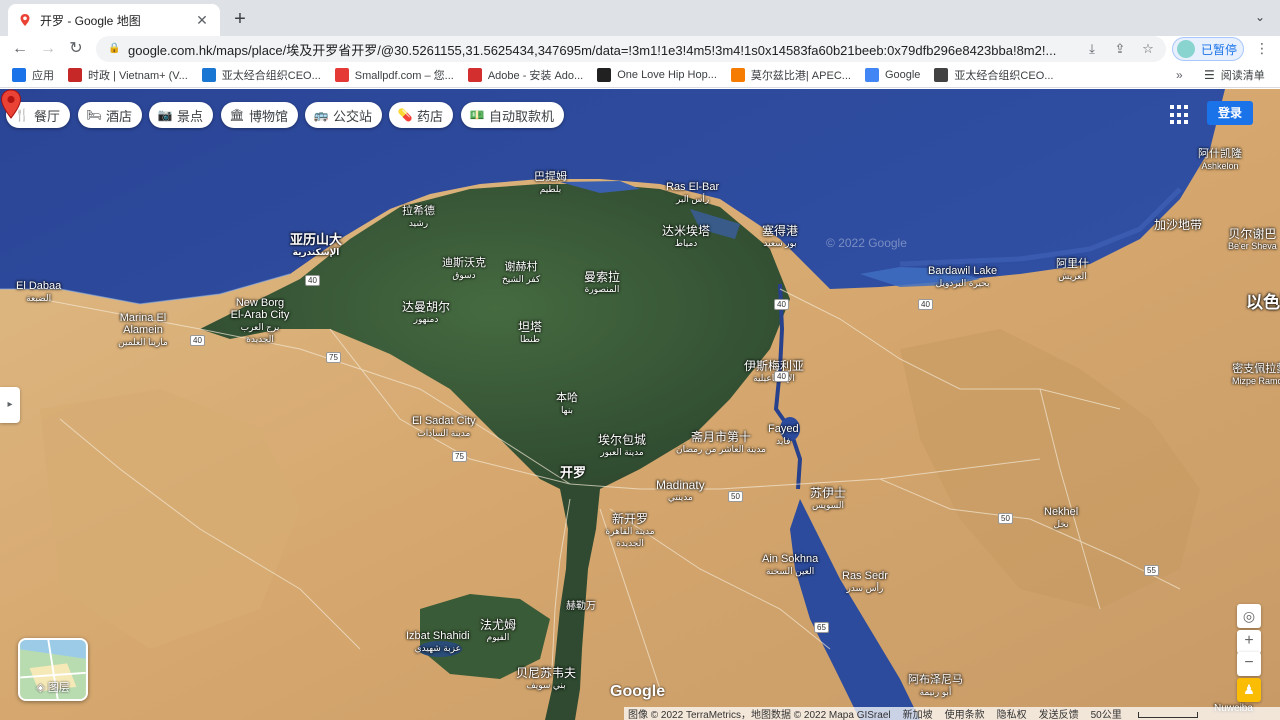 The height and width of the screenshot is (720, 1280). I want to click on tab-active: 开罗 - Google 地图 ✕, so click(114, 20).